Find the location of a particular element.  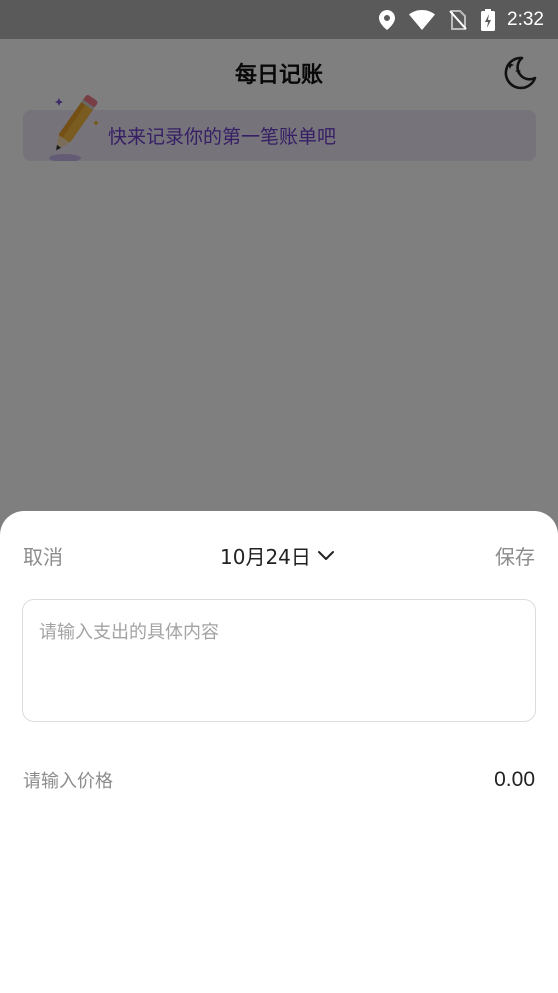

expense-content-input is located at coordinates (279, 660).